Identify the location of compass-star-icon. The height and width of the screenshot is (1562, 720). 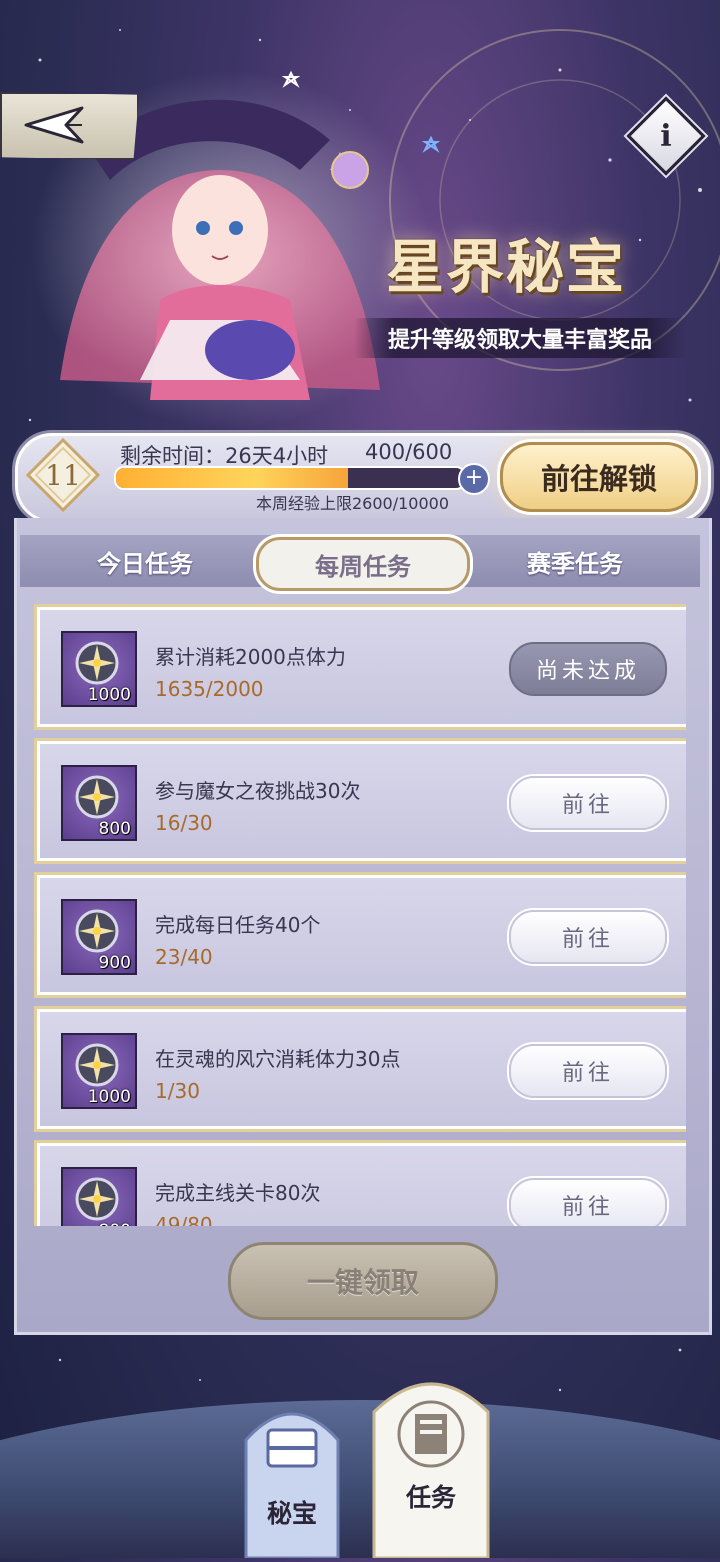
(97, 1199).